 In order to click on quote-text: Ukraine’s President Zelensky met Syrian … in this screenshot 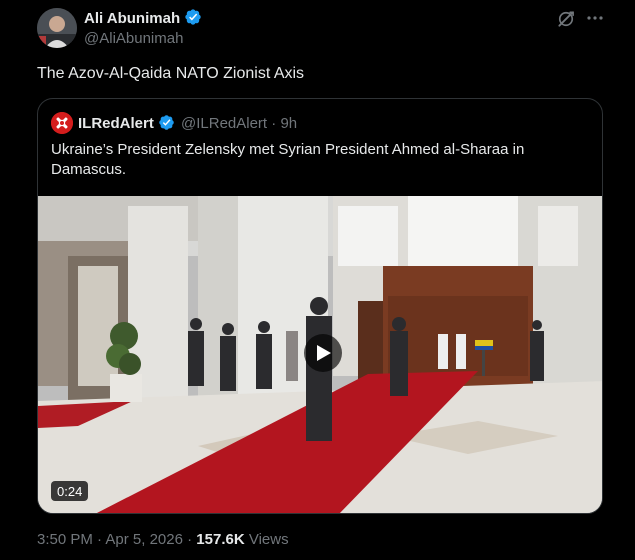, I will do `click(288, 159)`.